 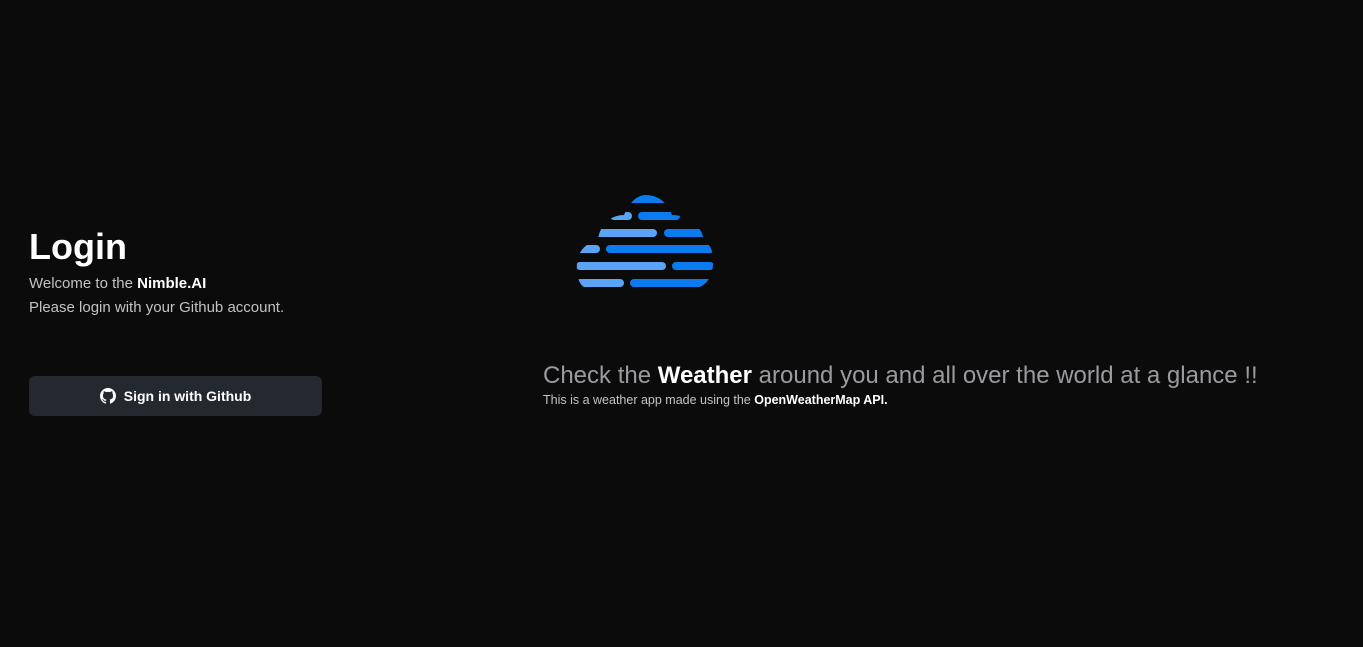 What do you see at coordinates (645, 242) in the screenshot?
I see `weather-cloud-logo` at bounding box center [645, 242].